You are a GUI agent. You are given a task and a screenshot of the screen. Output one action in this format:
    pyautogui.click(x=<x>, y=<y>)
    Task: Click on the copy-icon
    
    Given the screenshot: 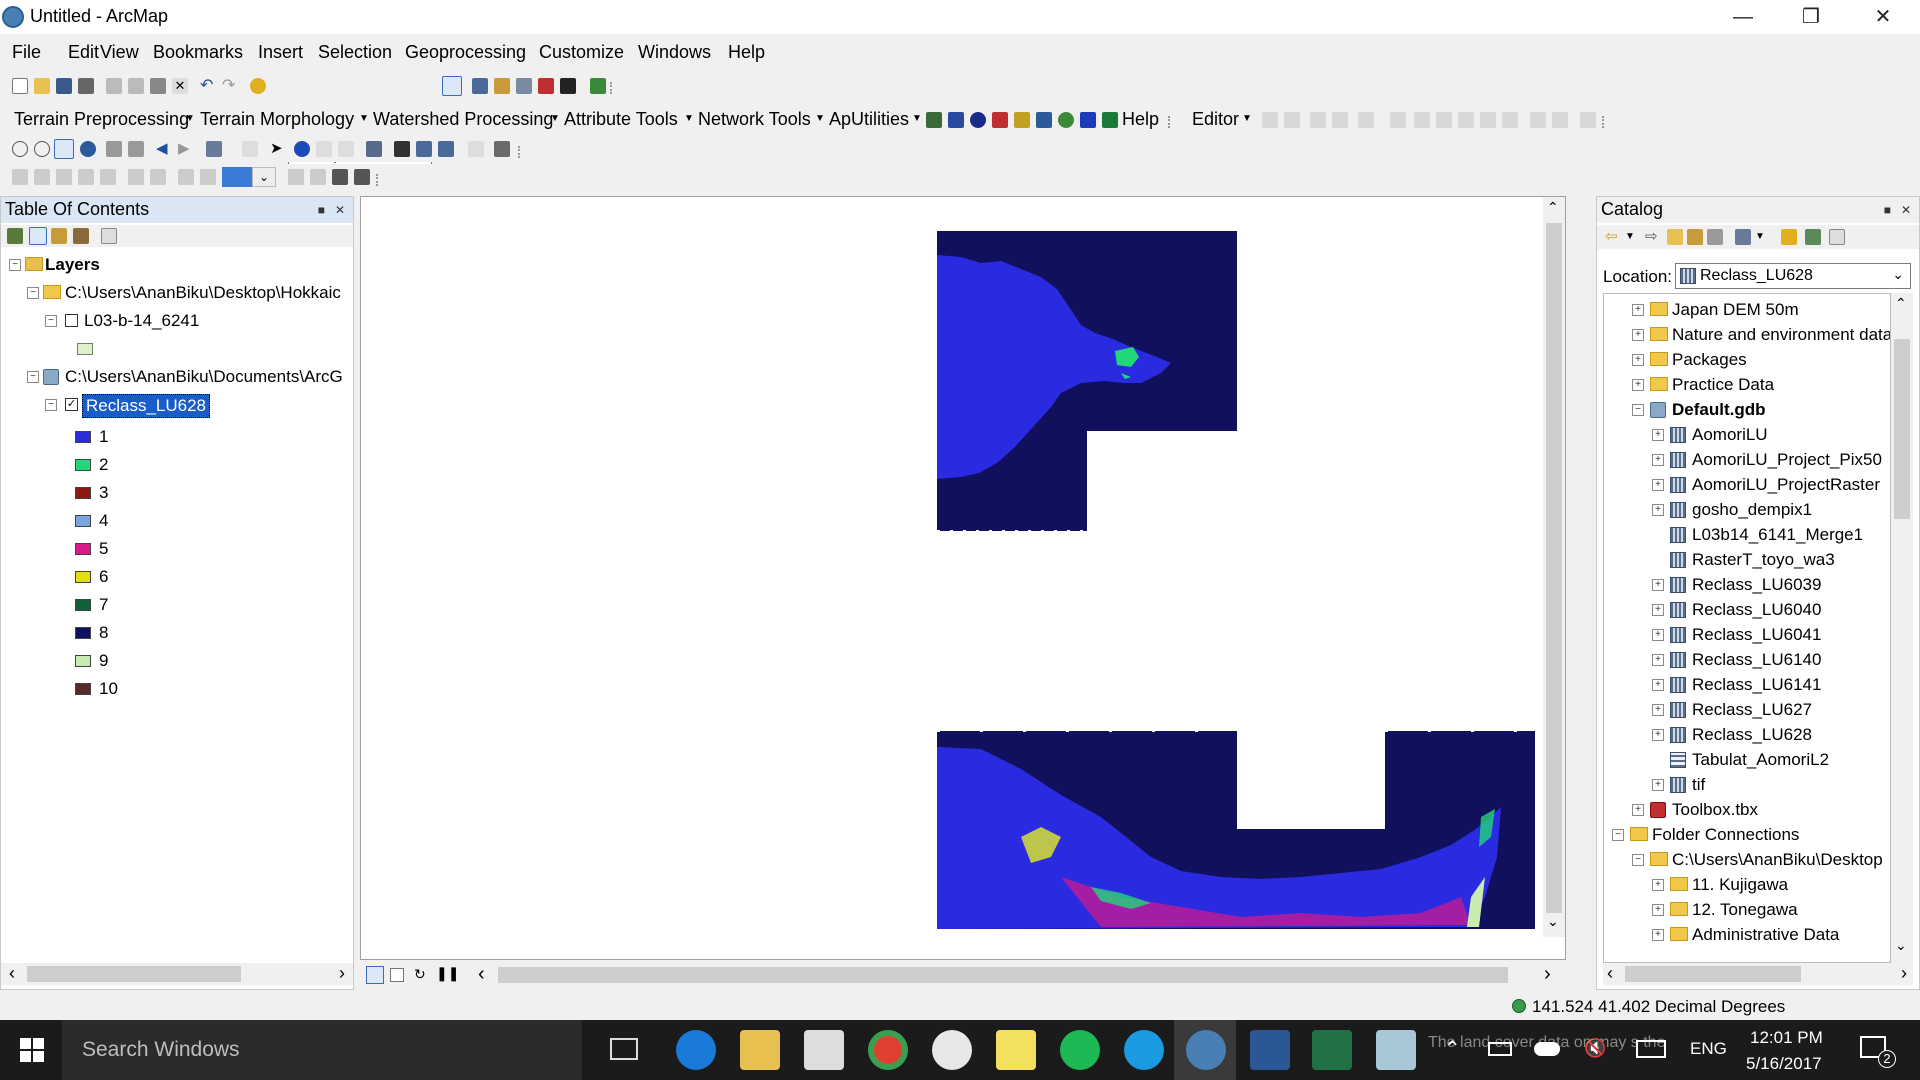 What is the action you would take?
    pyautogui.click(x=136, y=86)
    